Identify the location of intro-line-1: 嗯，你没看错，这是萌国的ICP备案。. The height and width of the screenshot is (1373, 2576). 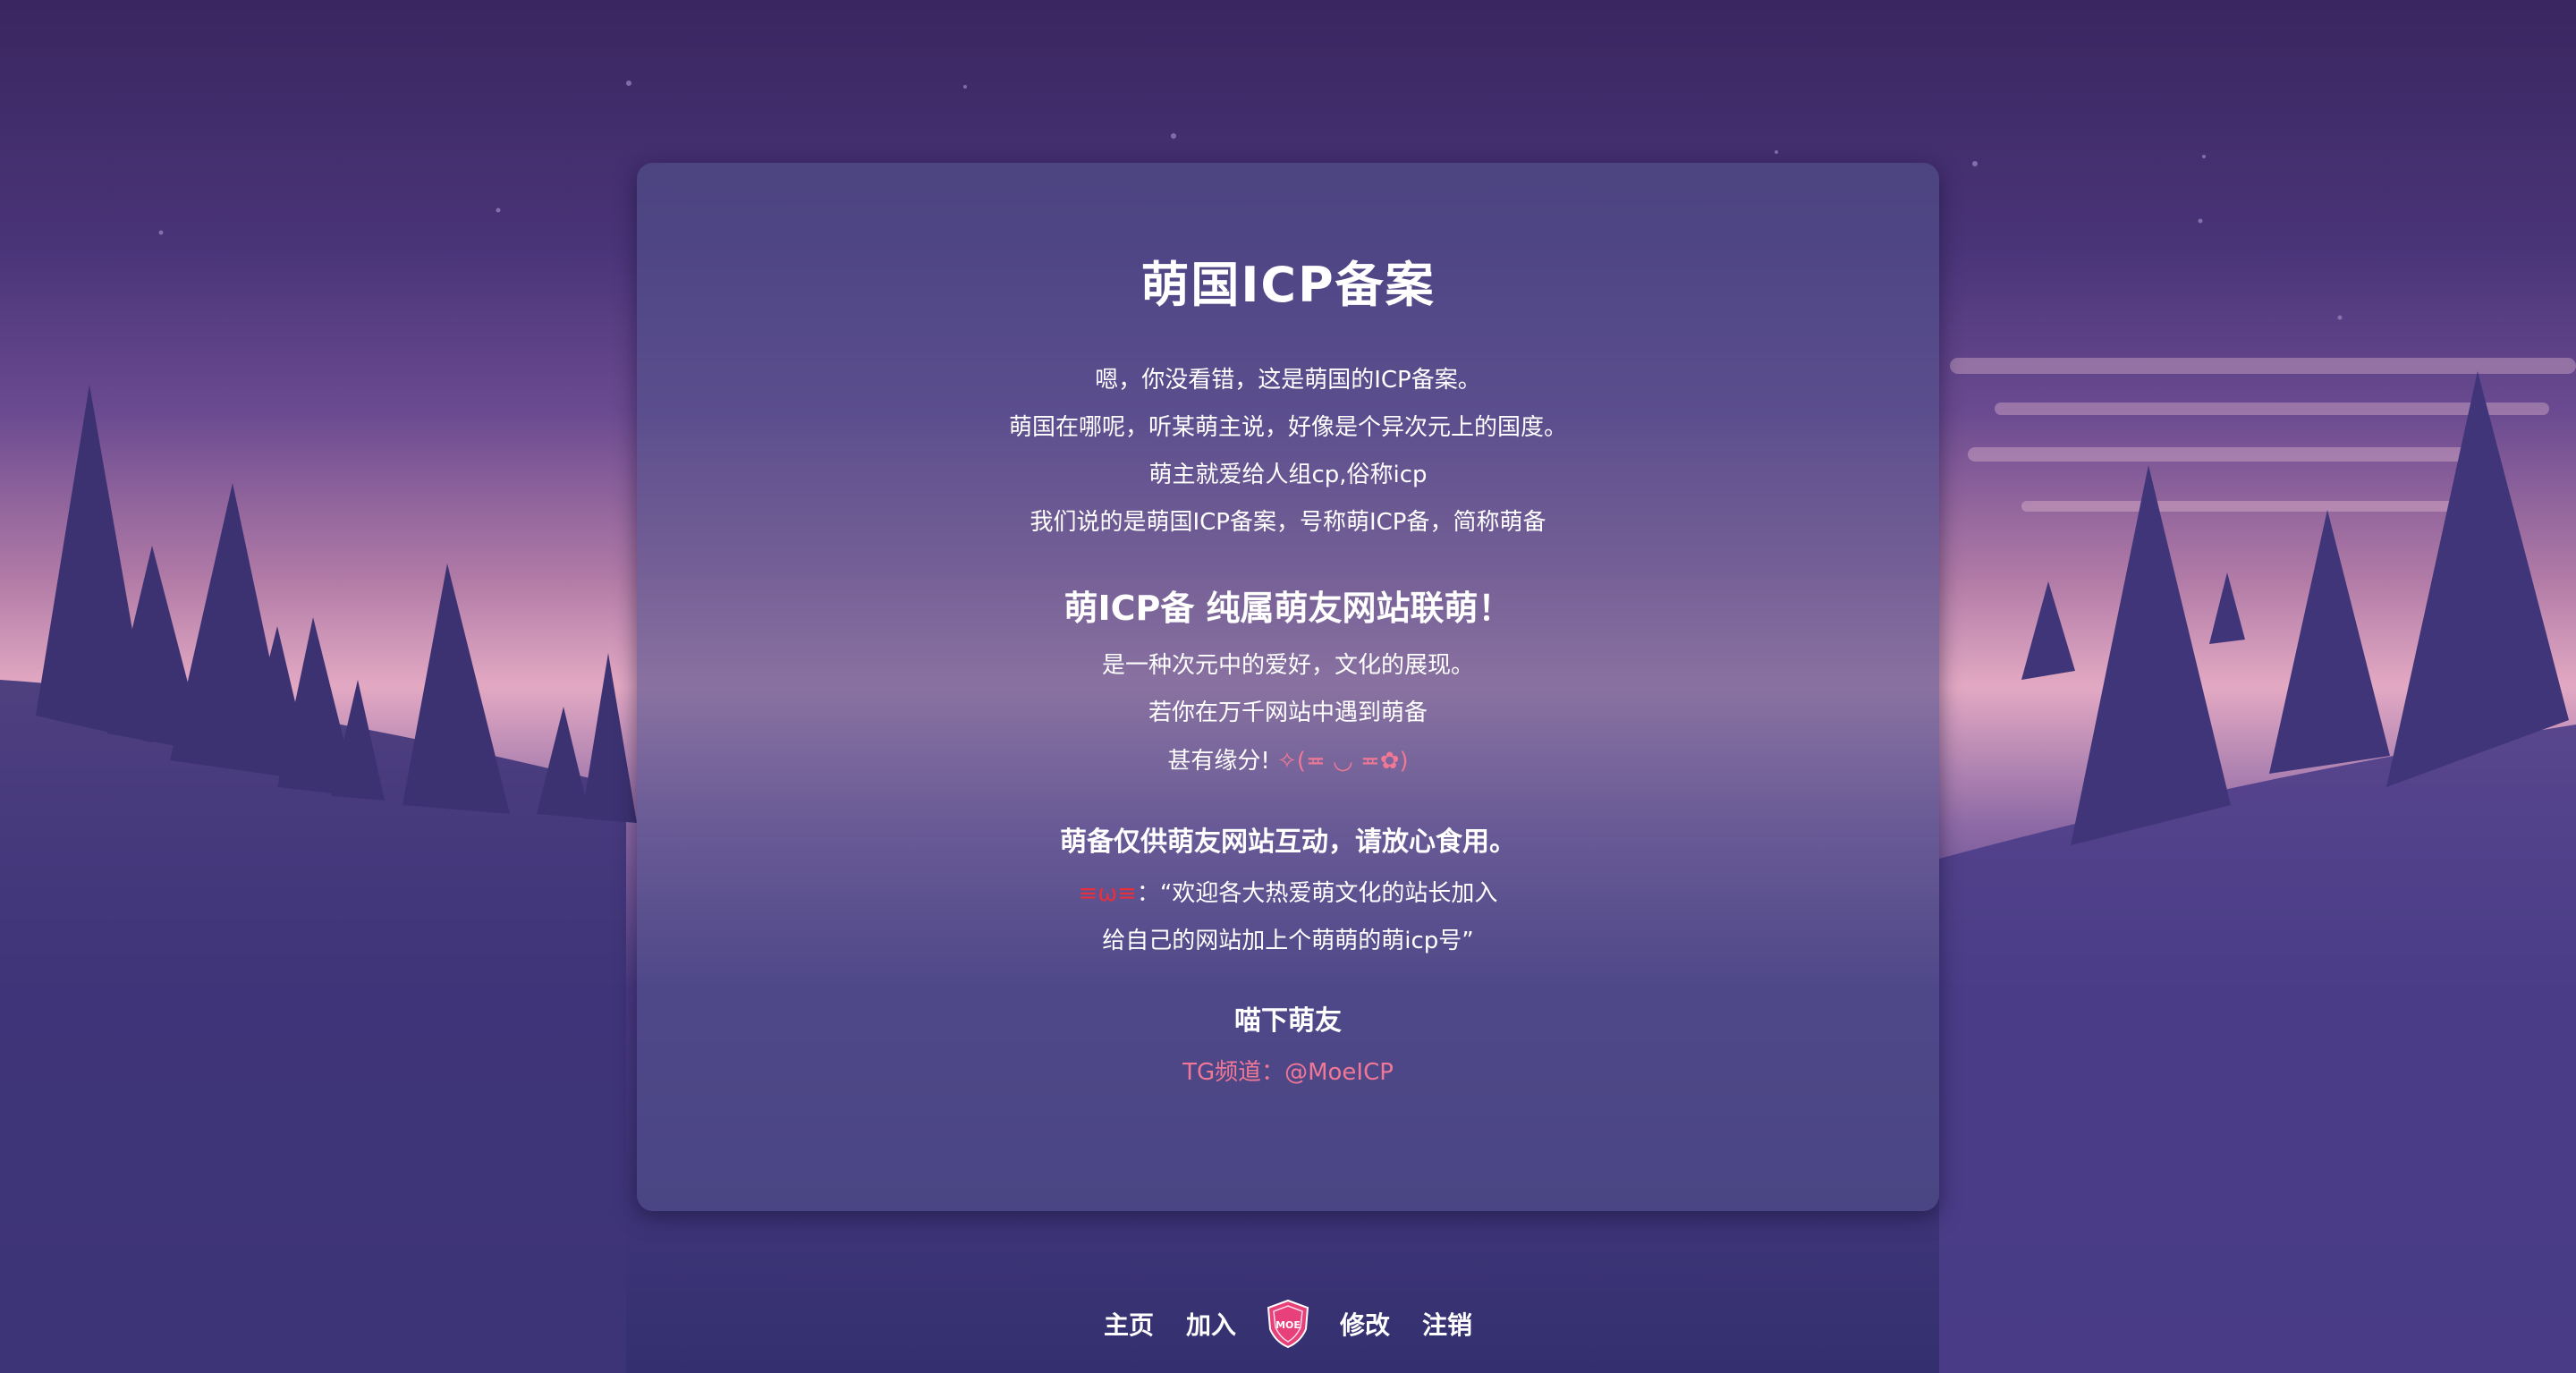
(1288, 380).